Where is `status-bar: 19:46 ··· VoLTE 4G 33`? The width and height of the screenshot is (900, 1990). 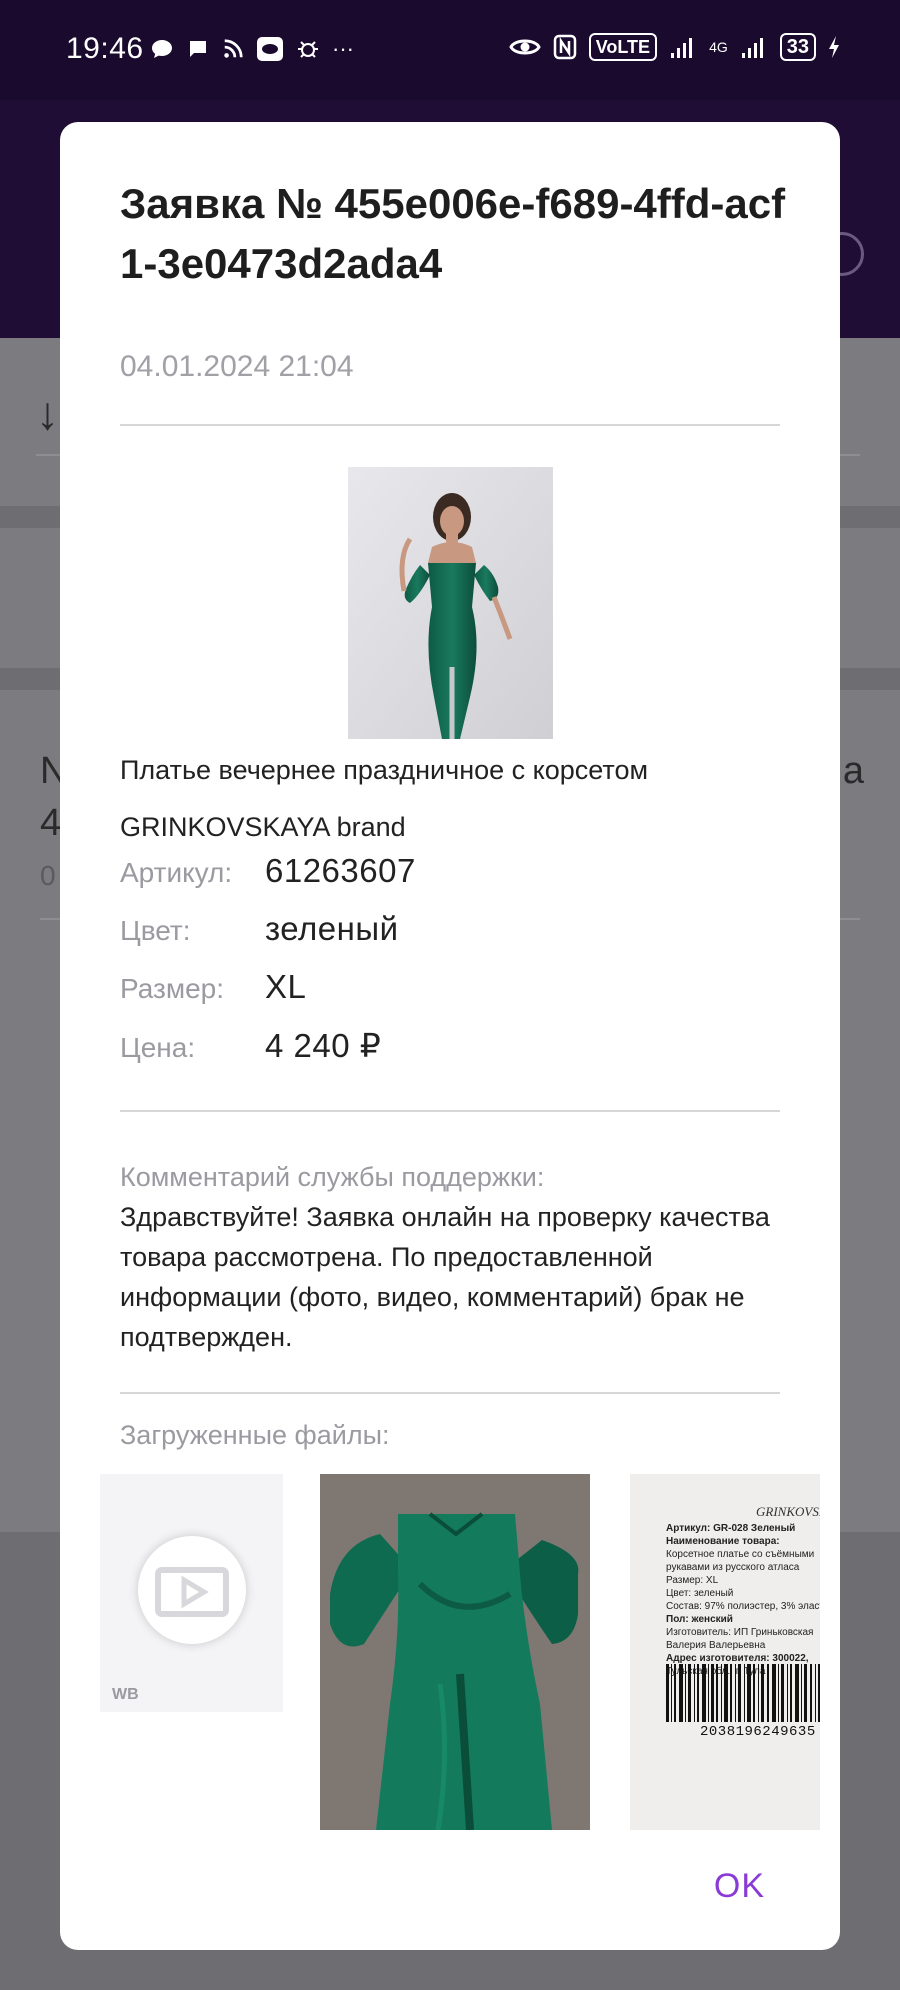 status-bar: 19:46 ··· VoLTE 4G 33 is located at coordinates (450, 50).